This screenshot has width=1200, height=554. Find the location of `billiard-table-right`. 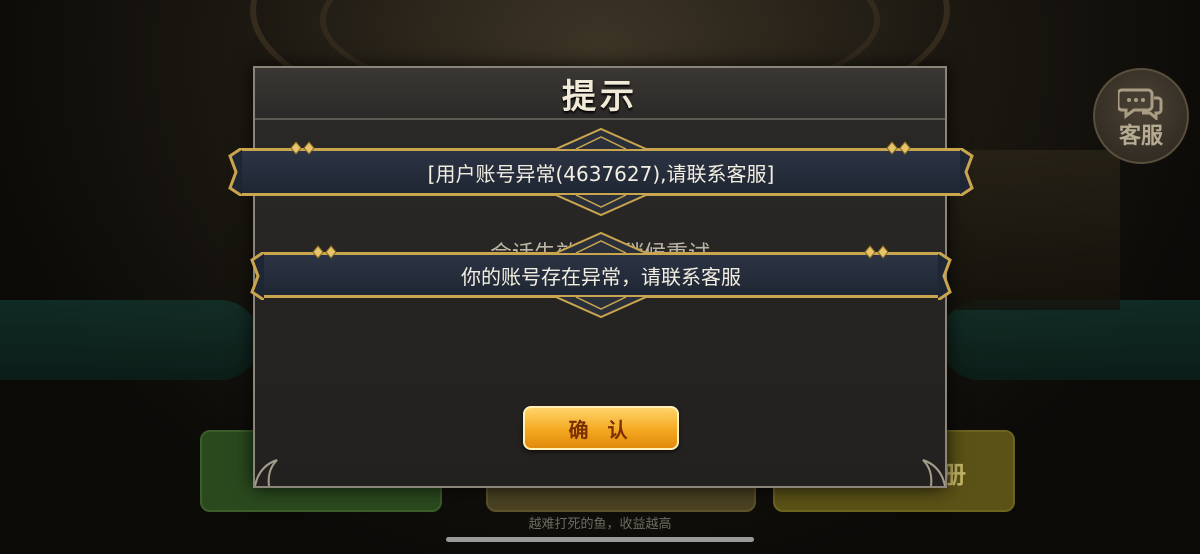

billiard-table-right is located at coordinates (1070, 340).